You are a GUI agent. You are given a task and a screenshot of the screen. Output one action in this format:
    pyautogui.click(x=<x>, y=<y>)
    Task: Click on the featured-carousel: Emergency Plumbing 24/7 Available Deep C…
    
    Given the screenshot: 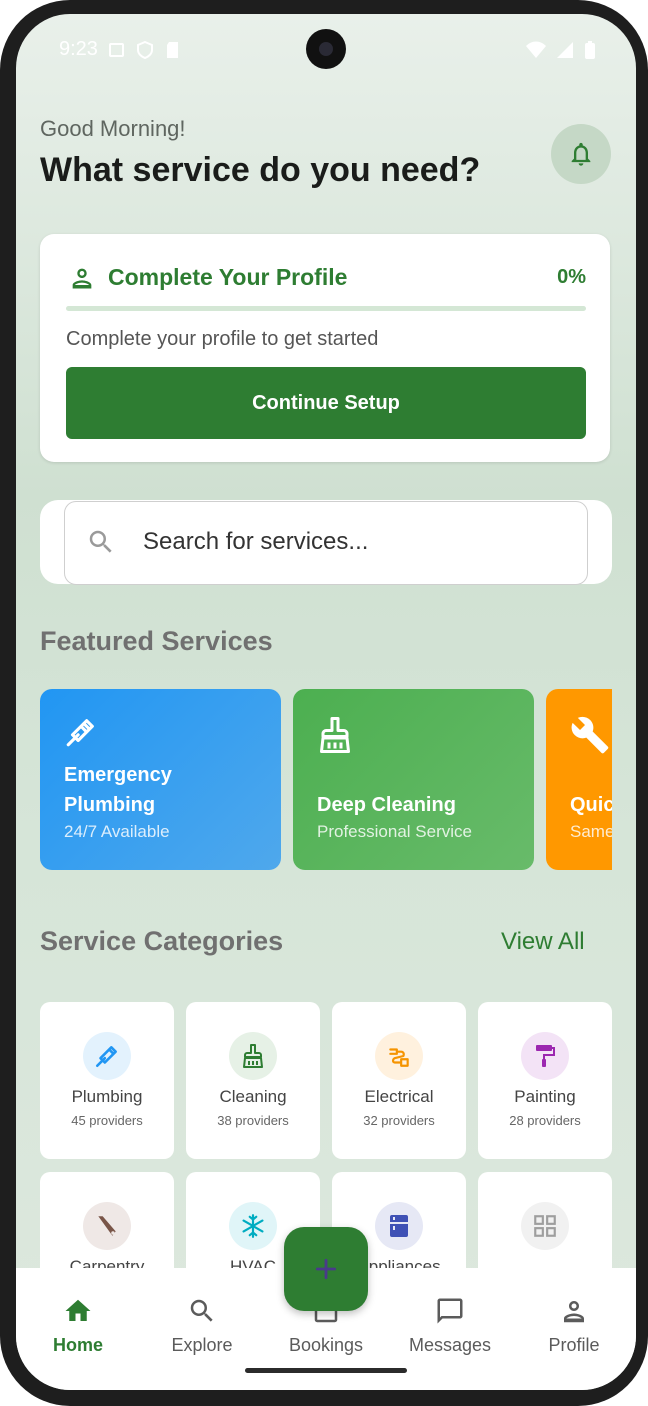 What is the action you would take?
    pyautogui.click(x=326, y=780)
    